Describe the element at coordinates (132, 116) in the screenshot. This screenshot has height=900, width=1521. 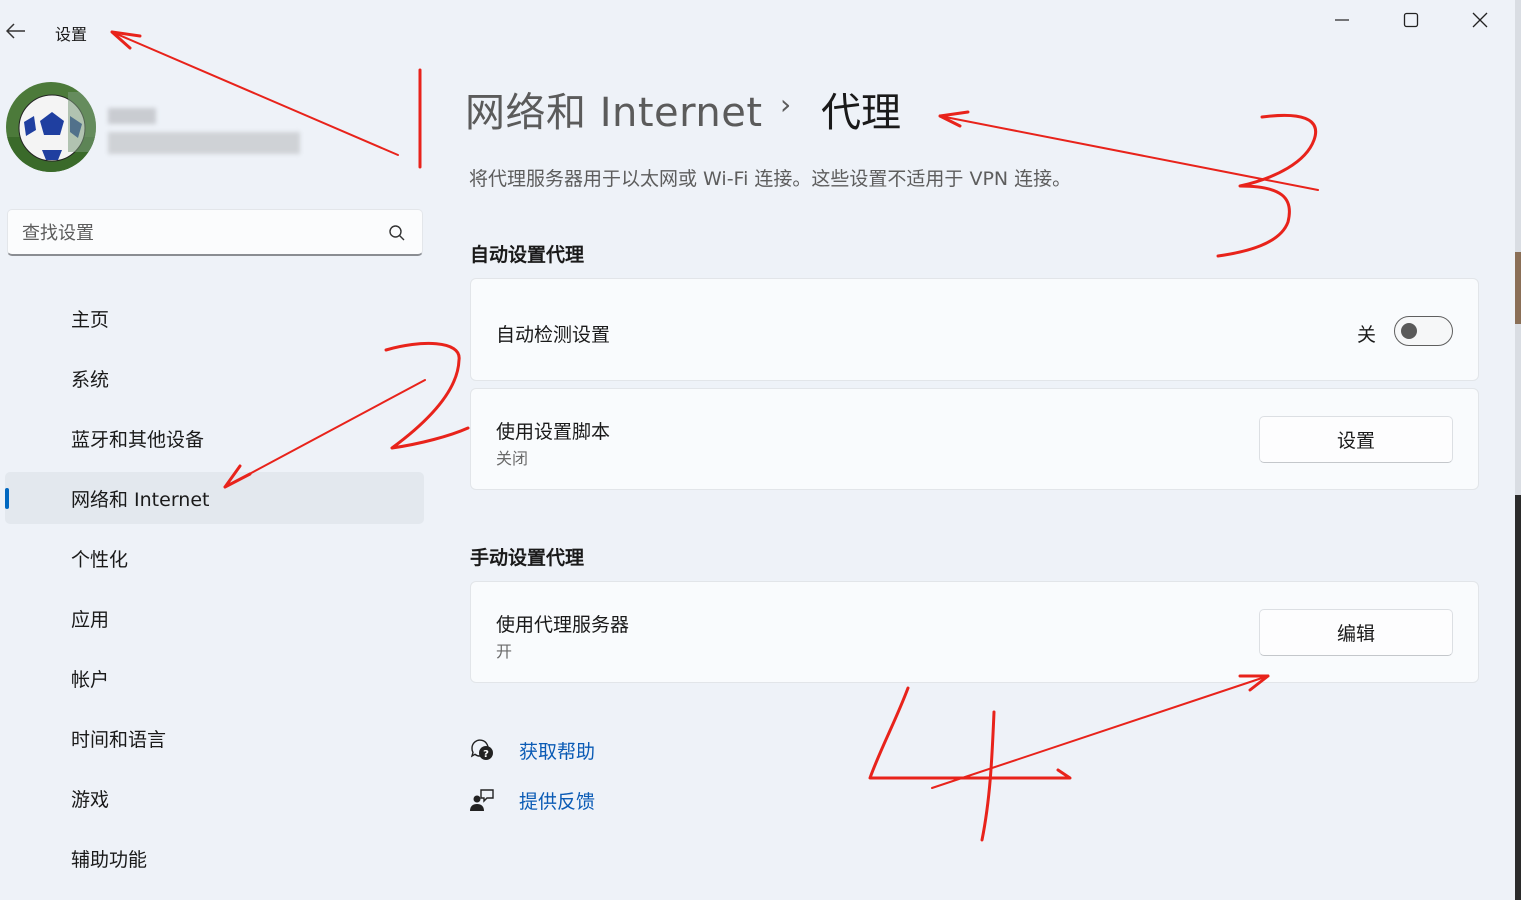
I see `user-name-redacted` at that location.